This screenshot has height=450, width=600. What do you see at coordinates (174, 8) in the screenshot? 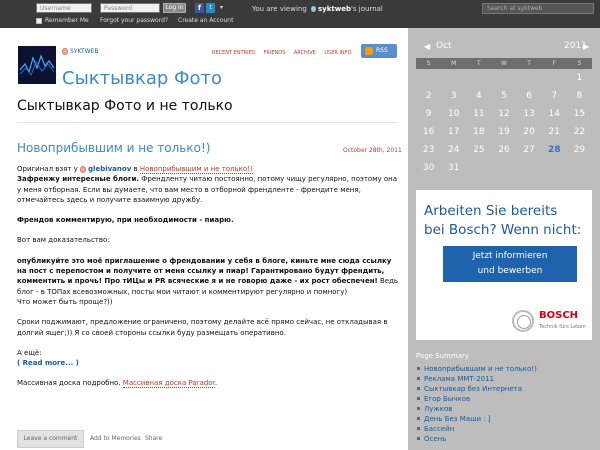
I see `login-button: Log in` at bounding box center [174, 8].